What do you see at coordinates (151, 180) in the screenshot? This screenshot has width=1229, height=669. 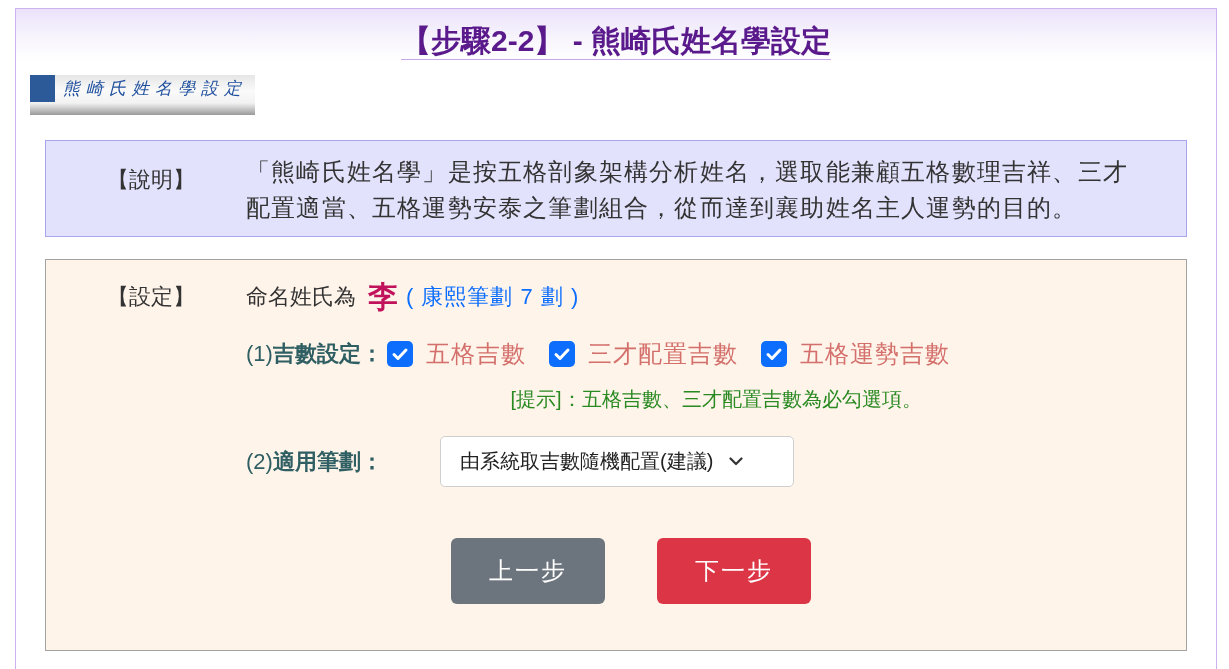 I see `description-label: 【說明】` at bounding box center [151, 180].